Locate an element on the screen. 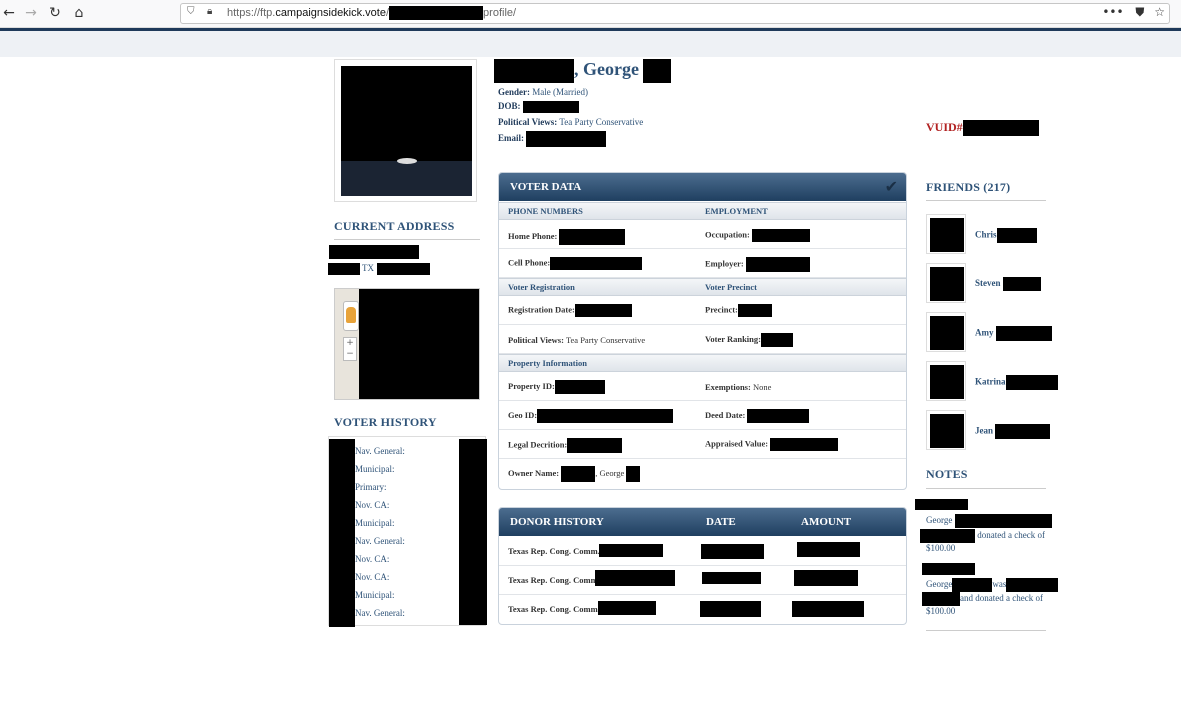  redacted-last-name is located at coordinates (1023, 333).